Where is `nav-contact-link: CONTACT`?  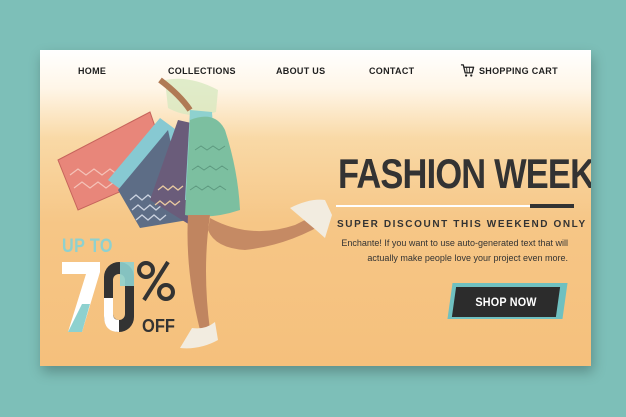
nav-contact-link: CONTACT is located at coordinates (391, 71).